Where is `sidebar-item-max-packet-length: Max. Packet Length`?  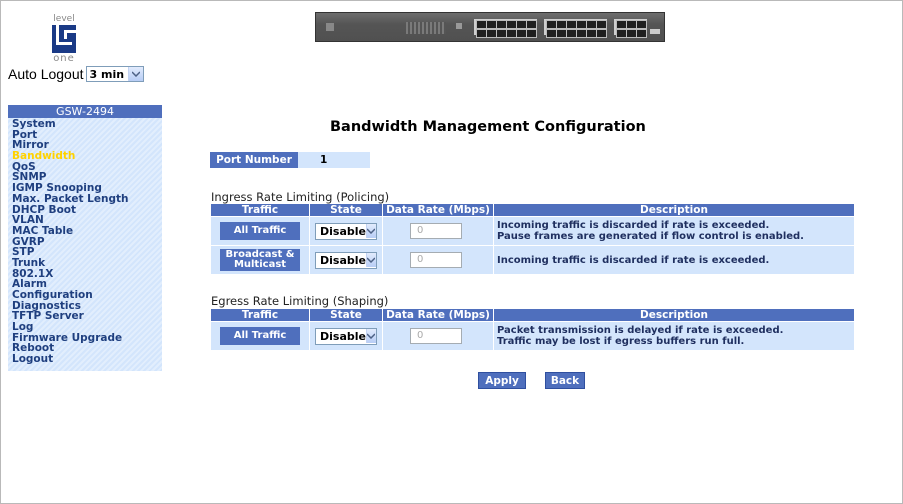 sidebar-item-max-packet-length: Max. Packet Length is located at coordinates (87, 199).